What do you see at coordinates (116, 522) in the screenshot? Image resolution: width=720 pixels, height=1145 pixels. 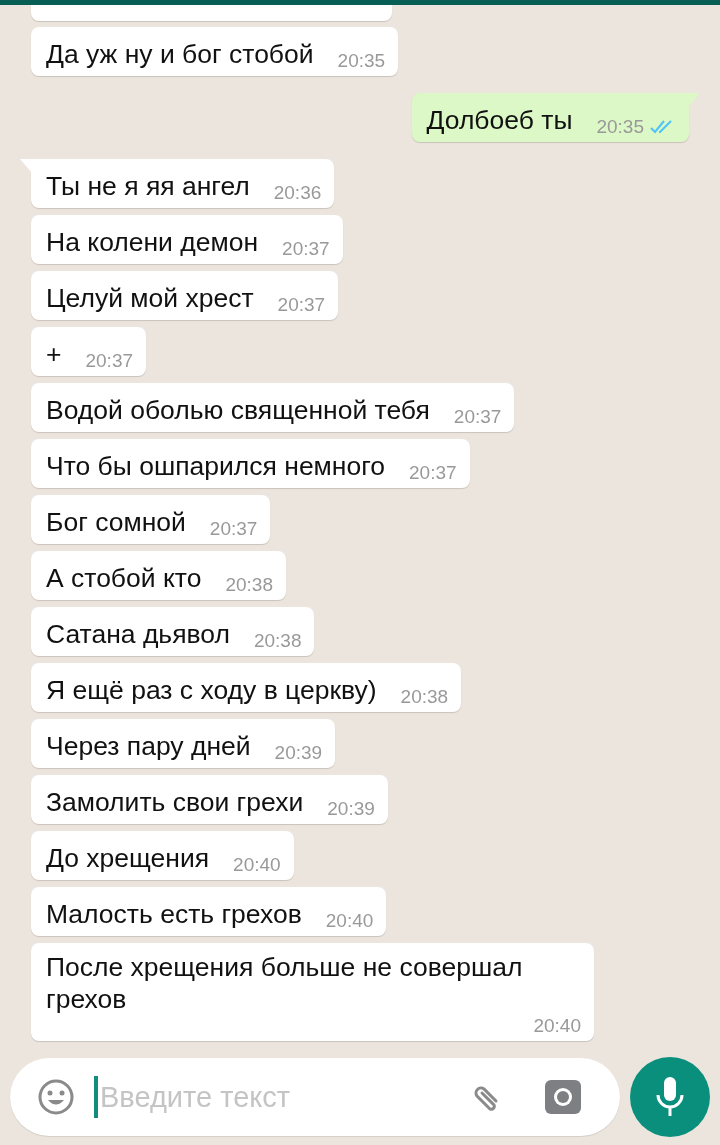 I see `message-text: Бог сомной` at bounding box center [116, 522].